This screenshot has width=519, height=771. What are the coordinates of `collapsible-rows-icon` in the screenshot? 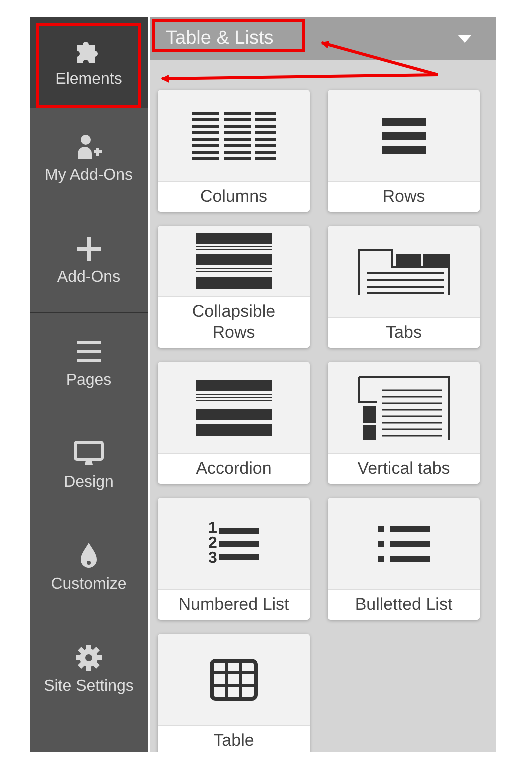 It's located at (234, 261).